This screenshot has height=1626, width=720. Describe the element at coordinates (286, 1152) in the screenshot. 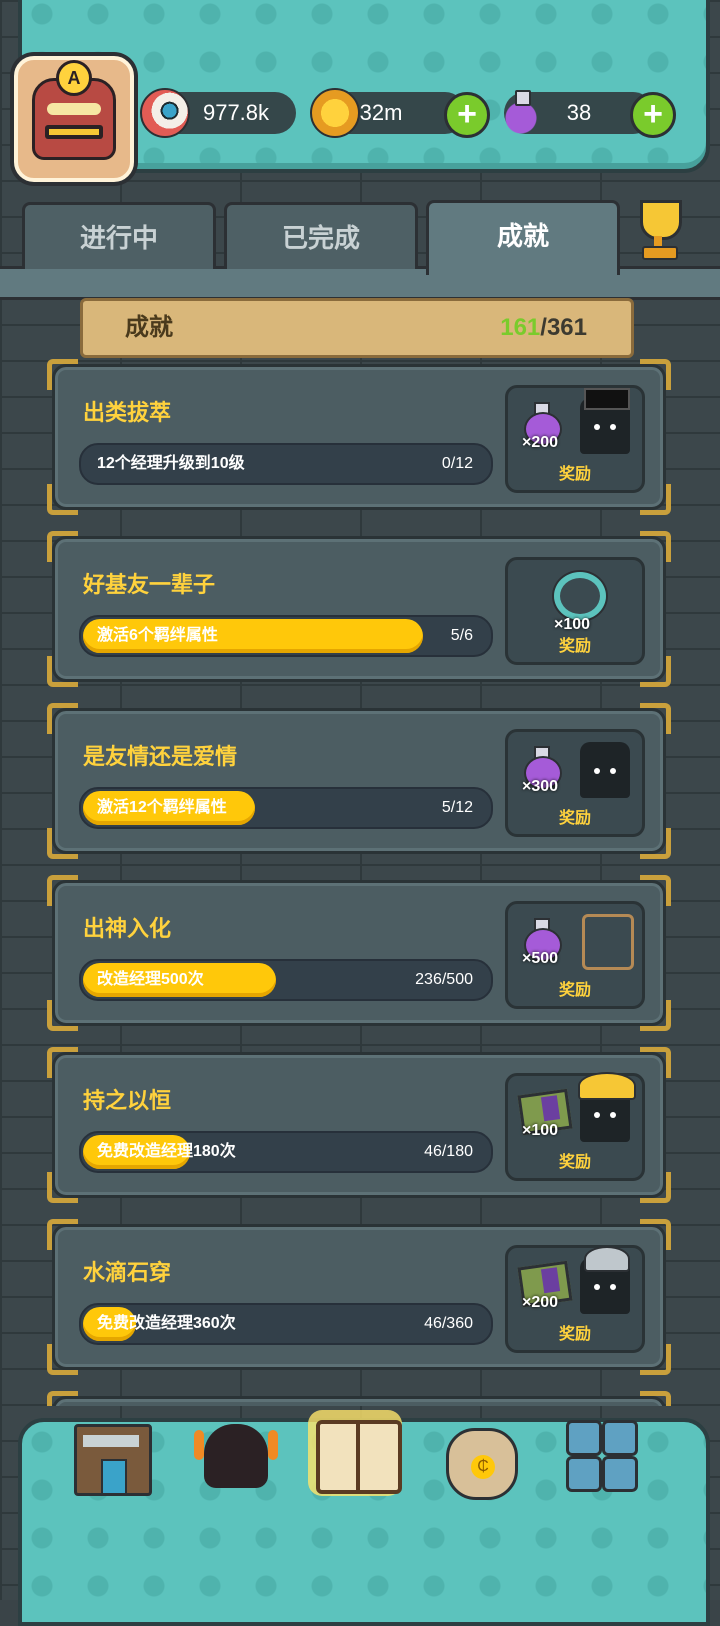

I see `achievement-progress-bar: 免费改造经理180次 46/180` at that location.